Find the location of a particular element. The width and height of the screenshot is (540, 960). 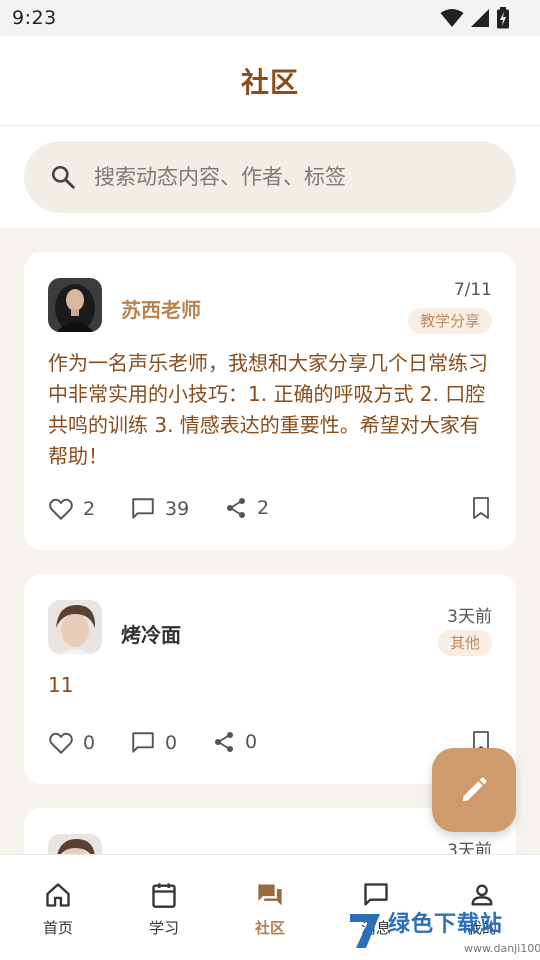

comment-count: 0 is located at coordinates (171, 743).